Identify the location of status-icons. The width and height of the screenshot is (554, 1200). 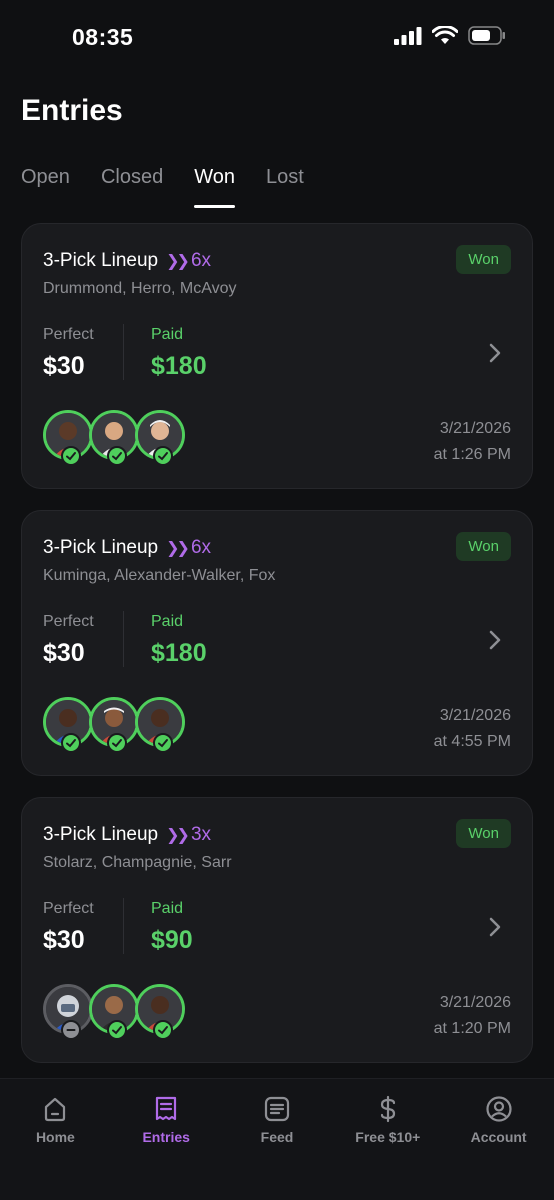
(450, 35).